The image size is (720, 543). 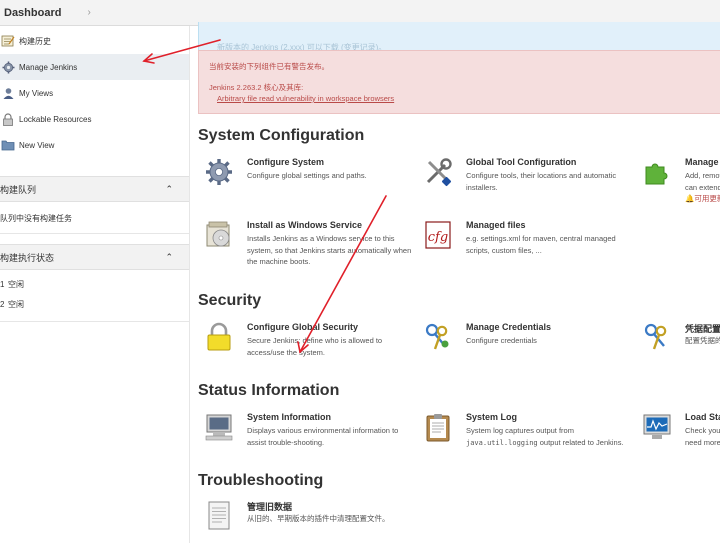 I want to click on annotation-arrow-to-sidebar, so click(x=182, y=50).